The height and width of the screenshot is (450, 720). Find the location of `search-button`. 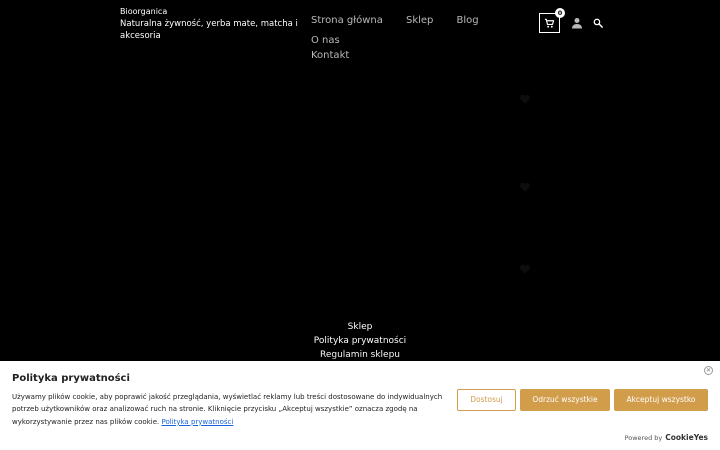

search-button is located at coordinates (598, 23).